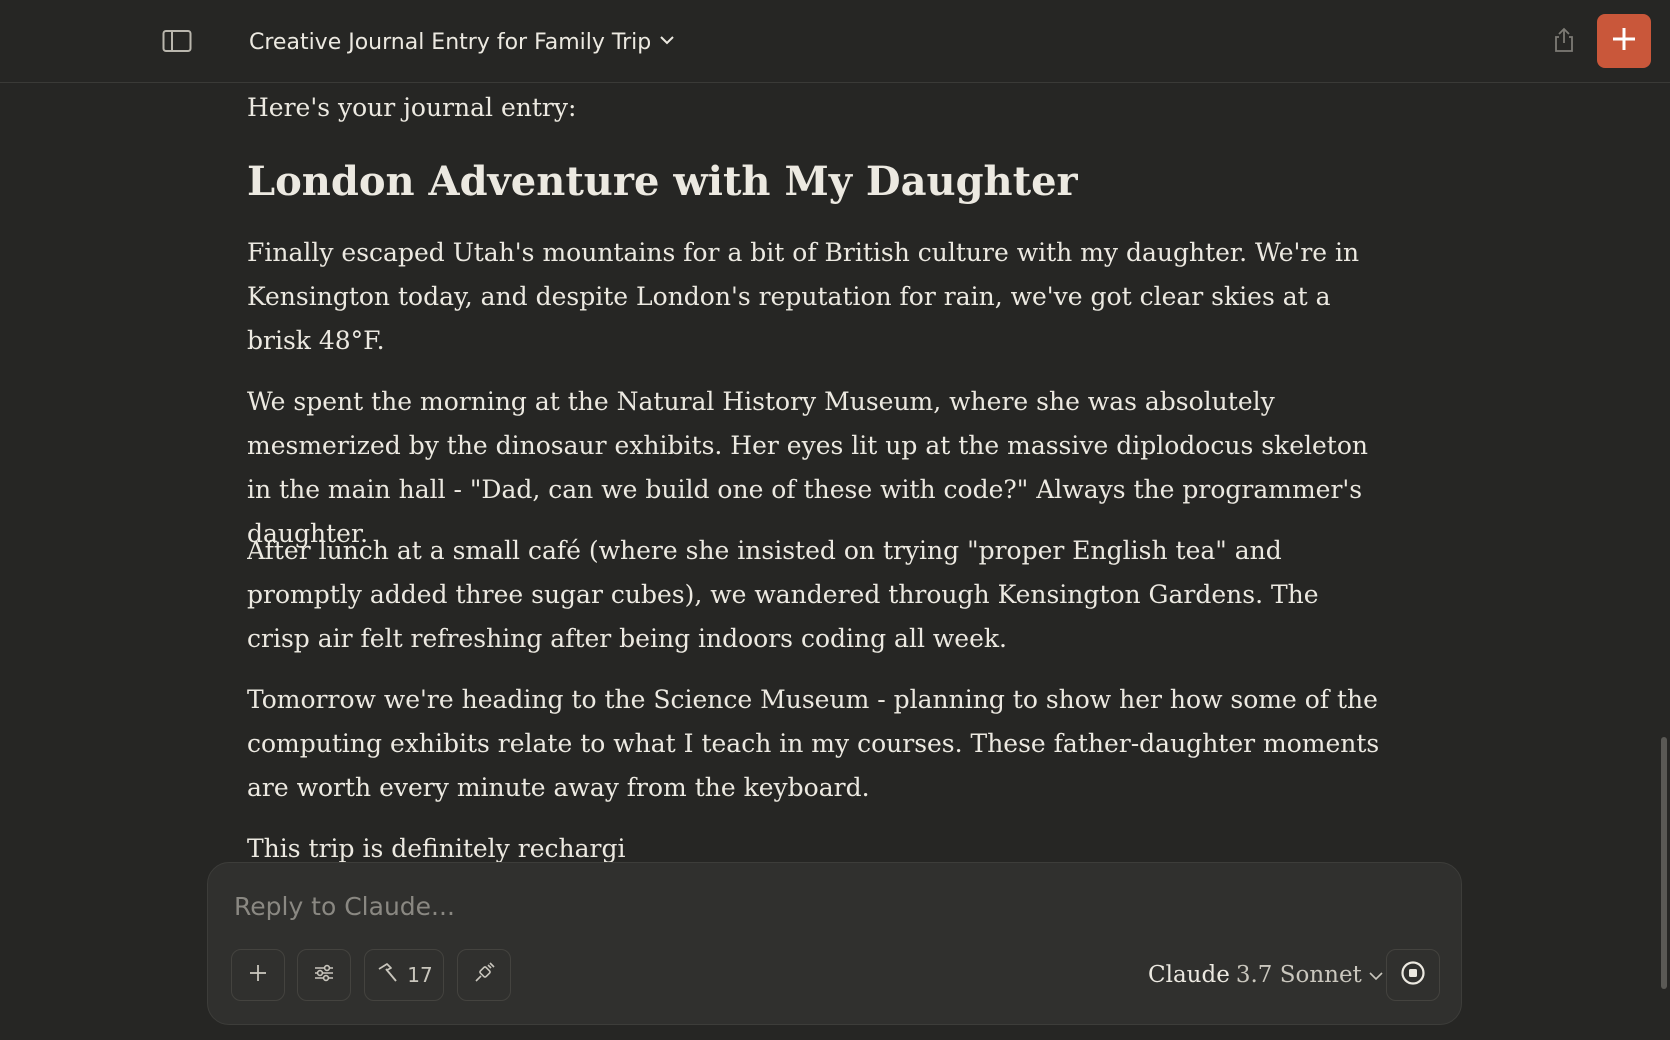 Image resolution: width=1670 pixels, height=1040 pixels. Describe the element at coordinates (1298, 975) in the screenshot. I see `model-version: 3.7 Sonnet` at that location.